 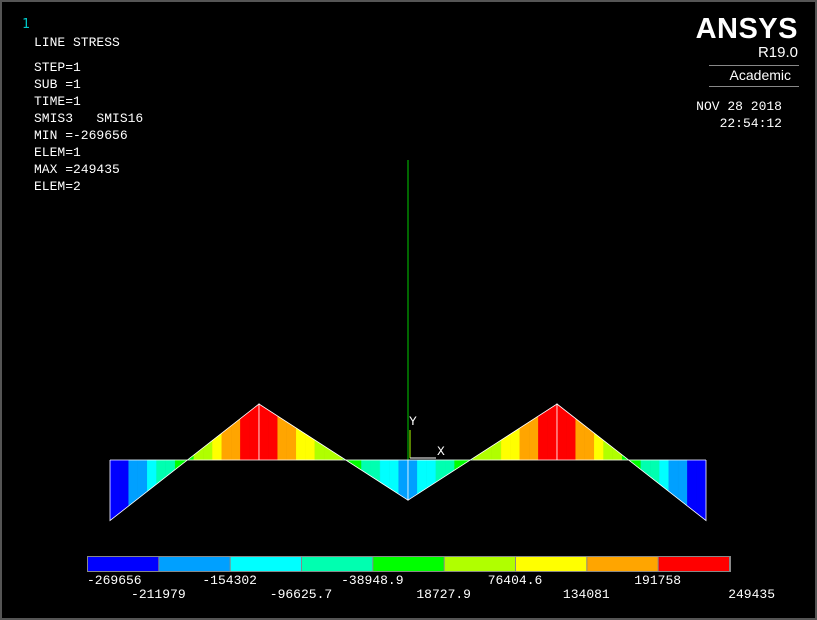 What do you see at coordinates (114, 580) in the screenshot?
I see `legend-level-label: -269656` at bounding box center [114, 580].